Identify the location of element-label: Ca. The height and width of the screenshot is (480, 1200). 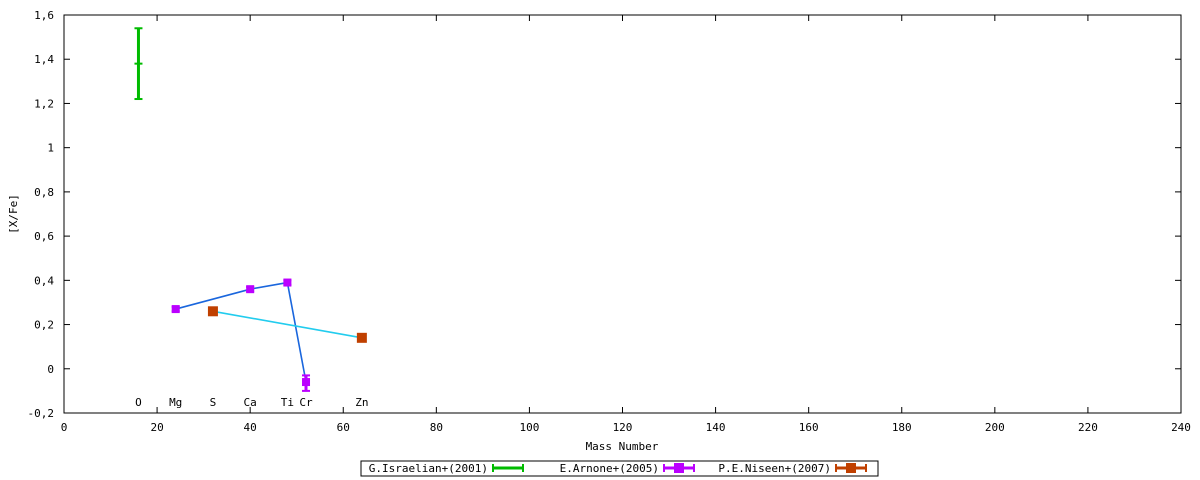
(250, 402).